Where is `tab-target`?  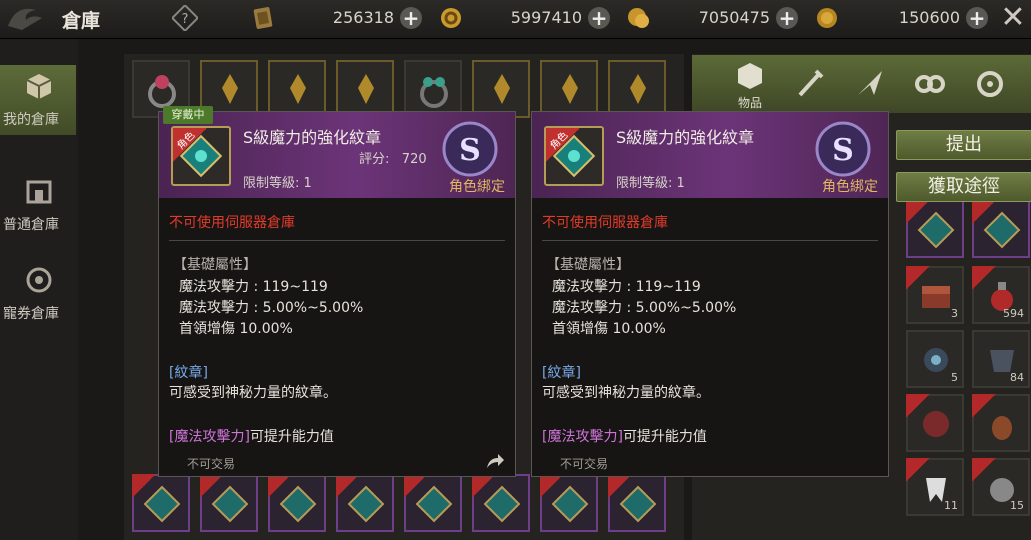 tab-target is located at coordinates (990, 84).